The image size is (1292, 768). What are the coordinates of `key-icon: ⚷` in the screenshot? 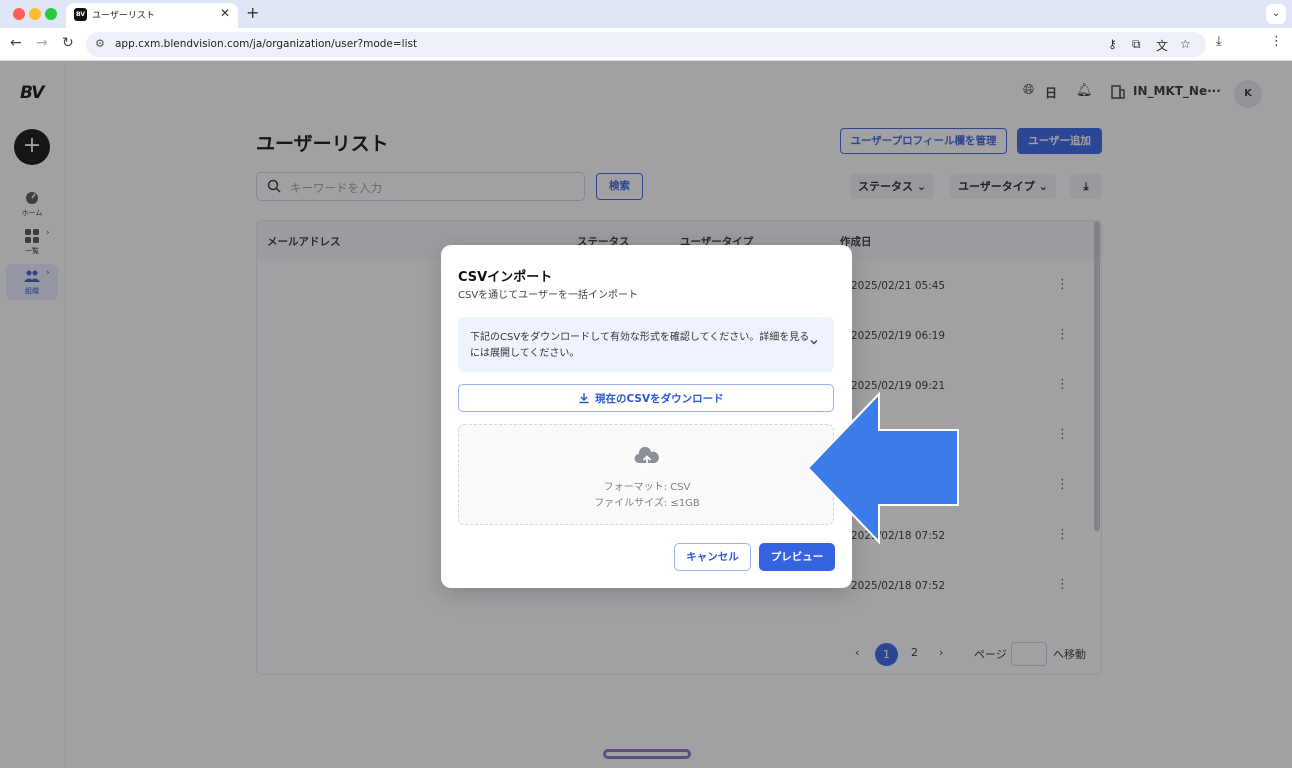 It's located at (1112, 44).